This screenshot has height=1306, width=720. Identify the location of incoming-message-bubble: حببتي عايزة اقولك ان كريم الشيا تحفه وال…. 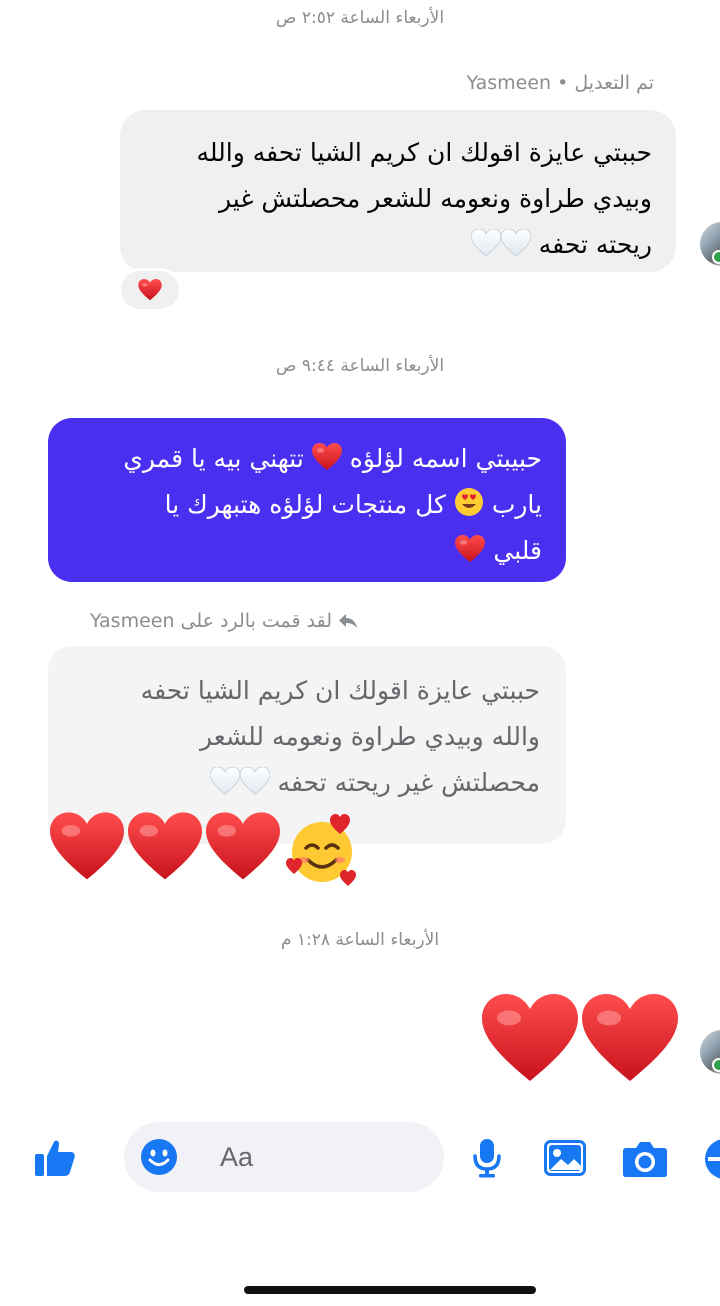
(398, 191).